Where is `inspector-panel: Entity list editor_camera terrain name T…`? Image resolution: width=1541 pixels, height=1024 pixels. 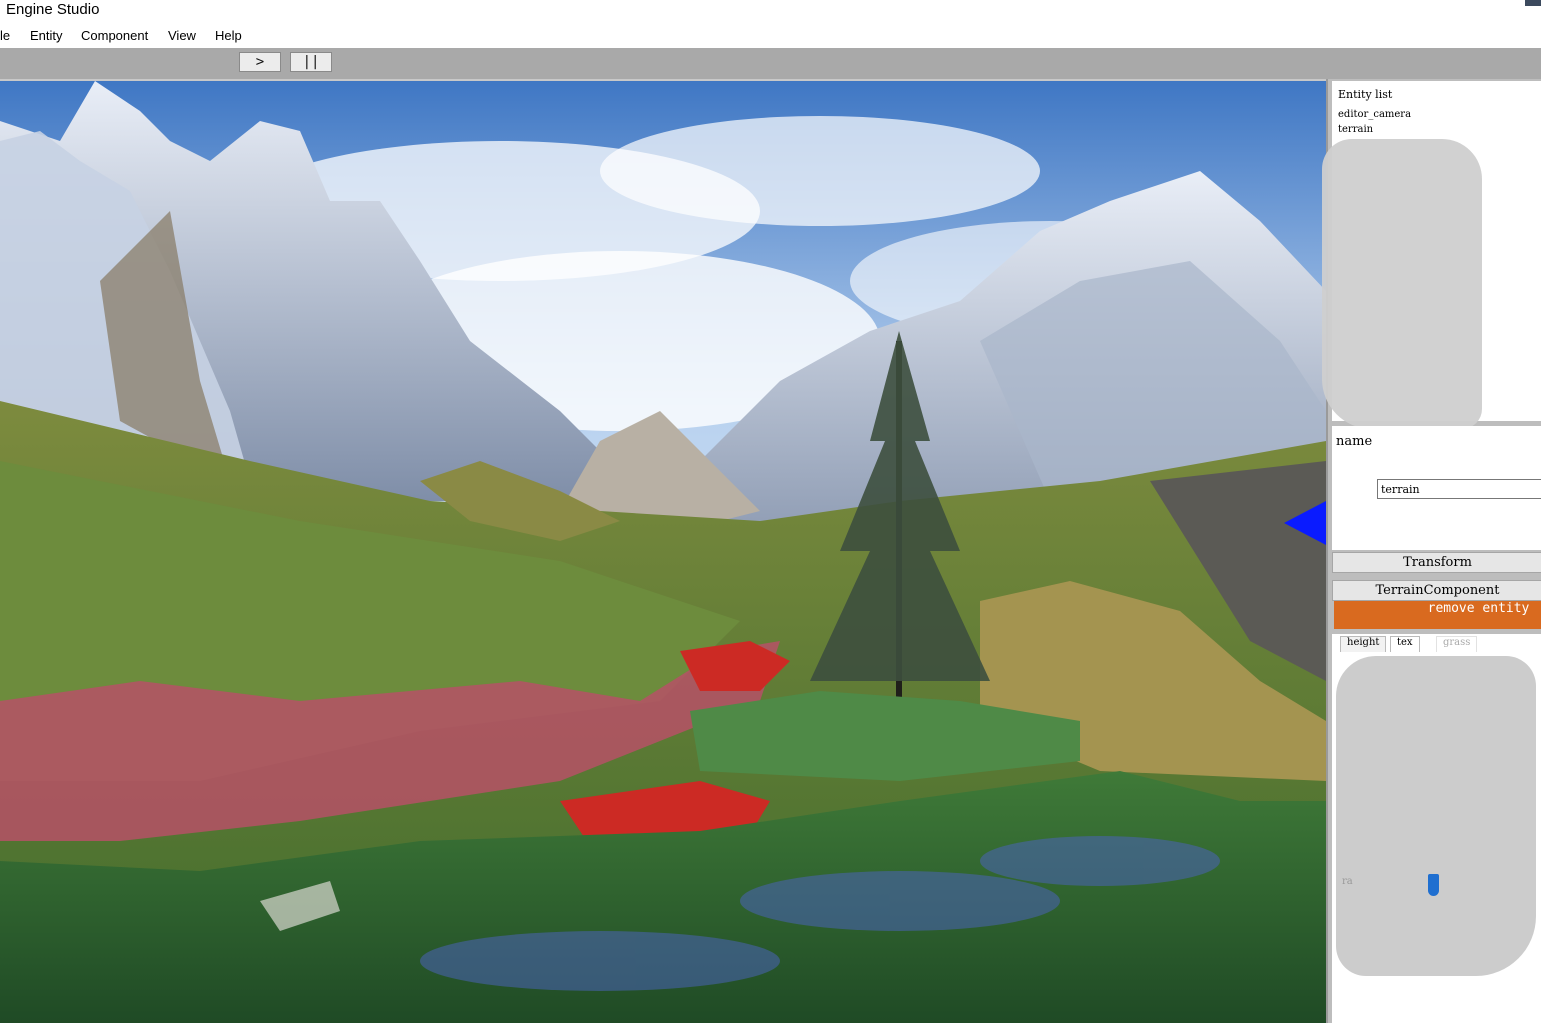 inspector-panel: Entity list editor_camera terrain name T… is located at coordinates (1431, 551).